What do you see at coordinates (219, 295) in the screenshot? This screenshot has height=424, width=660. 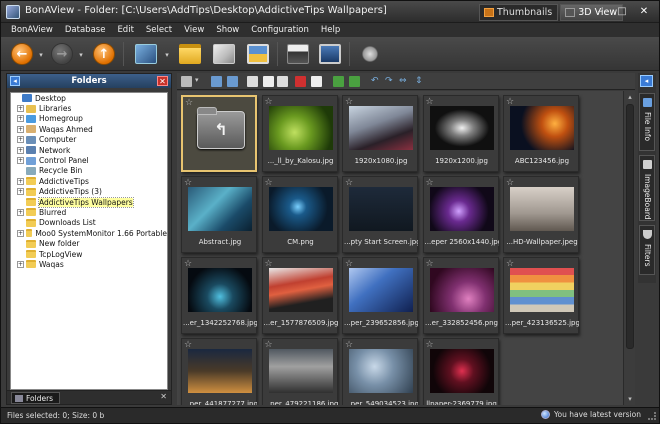 I see `thumbnail-item: ☆ ...er_1342252768.jpg` at bounding box center [219, 295].